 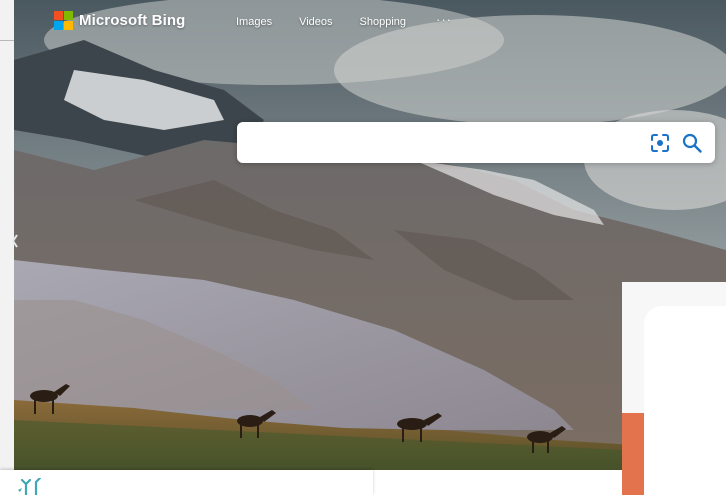 What do you see at coordinates (633, 454) in the screenshot?
I see `overlay-window-accent-bar` at bounding box center [633, 454].